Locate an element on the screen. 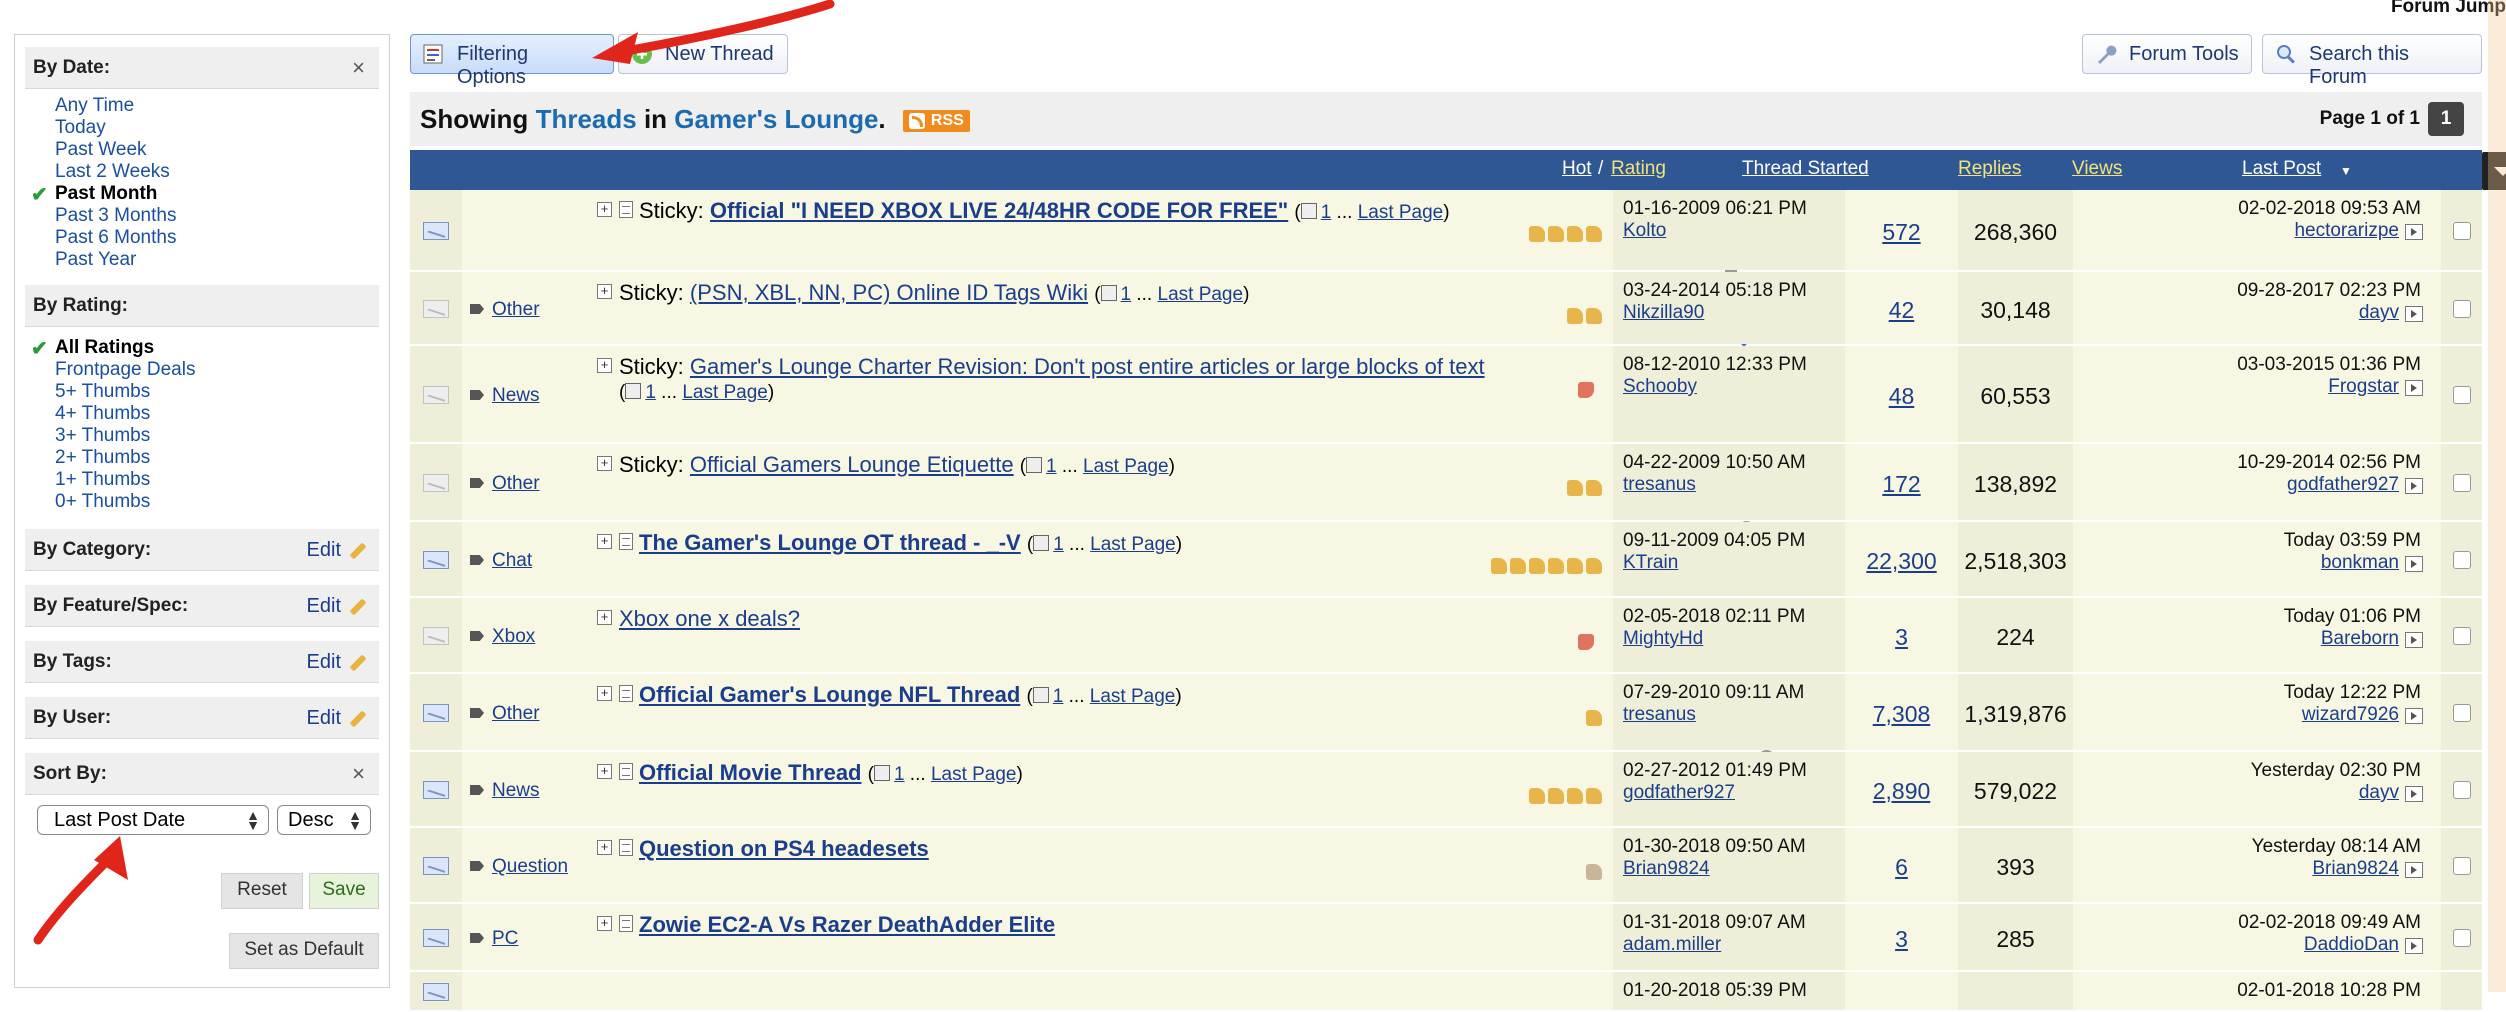  by_rating-option: 0+ Thumbs is located at coordinates (102, 502).